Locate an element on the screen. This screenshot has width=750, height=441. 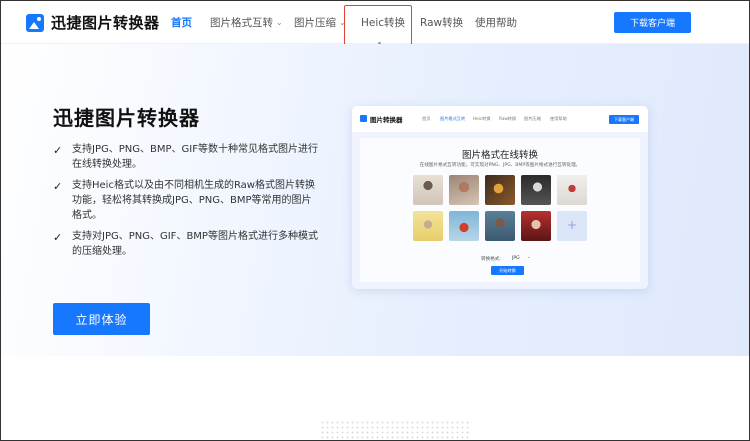
feature-item: ✓ 支持JPG、PNG、BMP、GIF等数十种常见格式图片进行在线转换处理。 is located at coordinates (187, 157).